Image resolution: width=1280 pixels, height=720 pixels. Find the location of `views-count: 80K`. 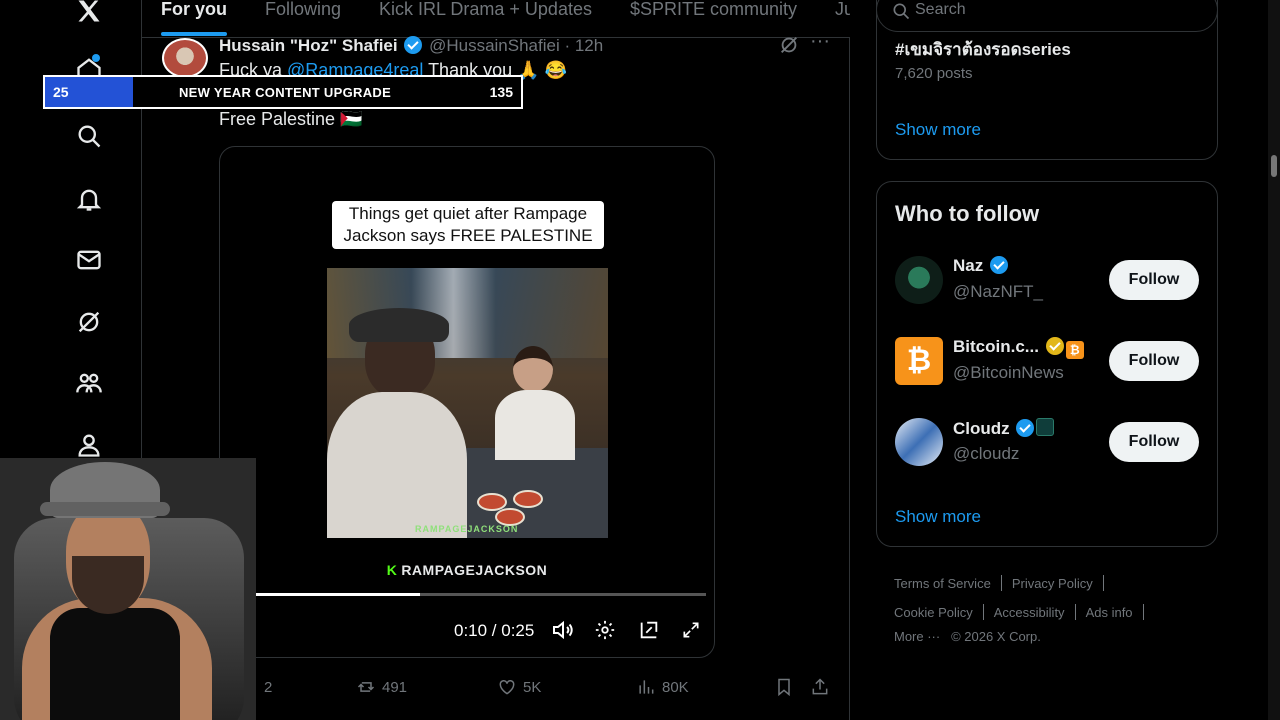

views-count: 80K is located at coordinates (675, 687).